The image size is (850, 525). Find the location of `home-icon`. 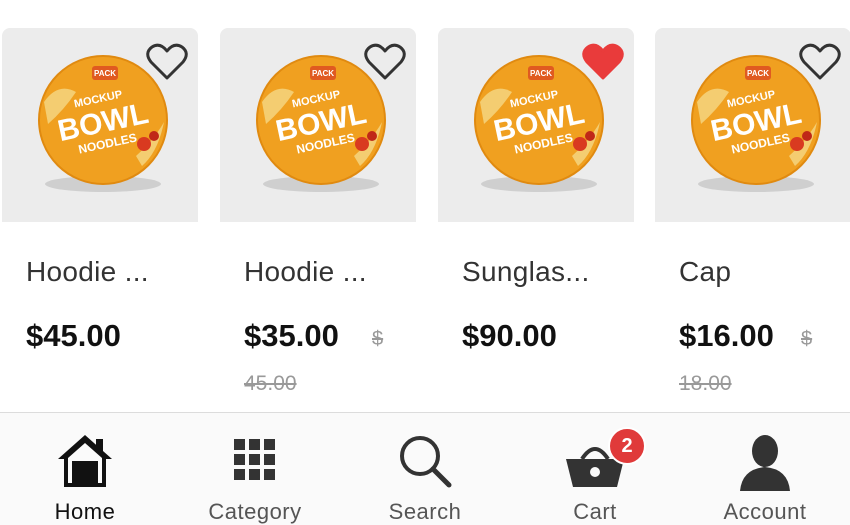

home-icon is located at coordinates (85, 461).